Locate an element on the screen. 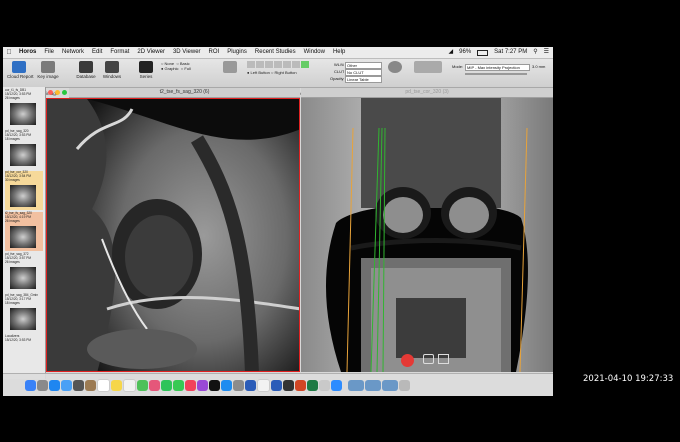 The width and height of the screenshot is (680, 442). excel-icon is located at coordinates (312, 385).